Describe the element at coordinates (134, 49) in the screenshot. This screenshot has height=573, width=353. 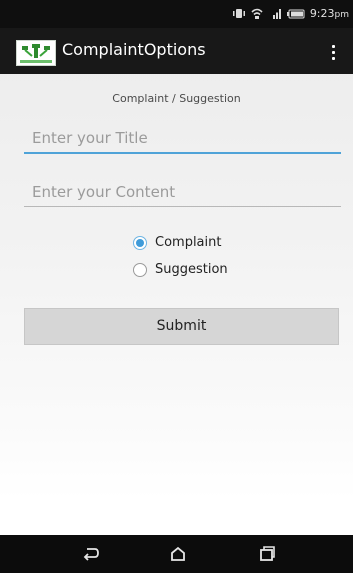
I see `app-title: ComplaintOptions` at that location.